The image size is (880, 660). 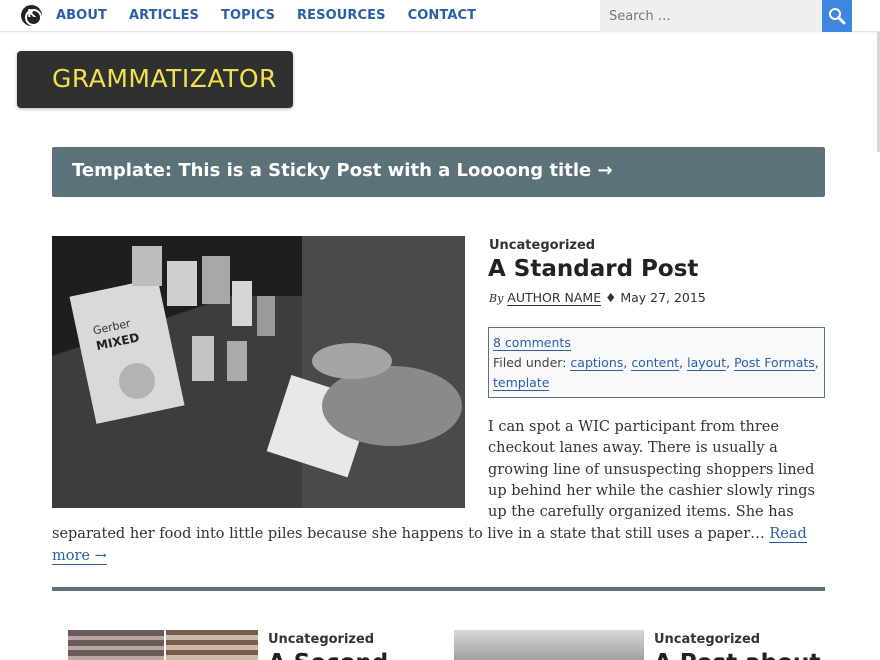 What do you see at coordinates (737, 655) in the screenshot?
I see `post-title: A Post about` at bounding box center [737, 655].